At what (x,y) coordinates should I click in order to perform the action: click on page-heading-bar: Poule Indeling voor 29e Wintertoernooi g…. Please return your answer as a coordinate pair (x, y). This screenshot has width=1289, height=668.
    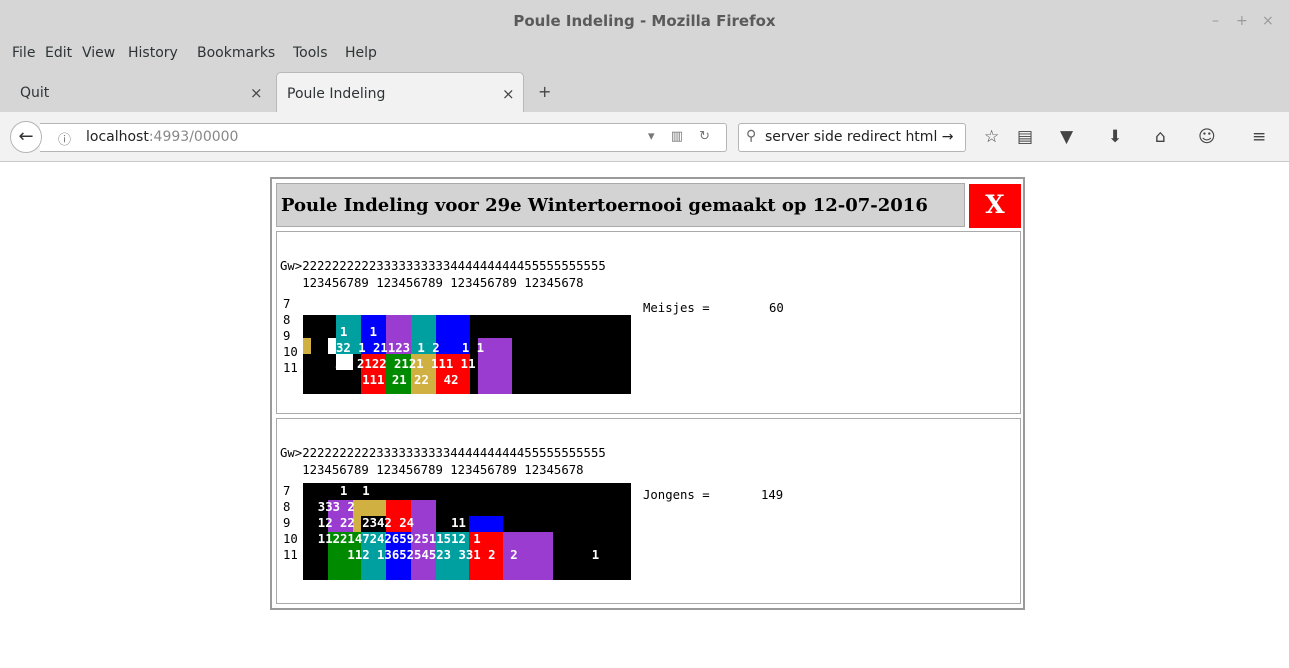
    Looking at the image, I should click on (620, 205).